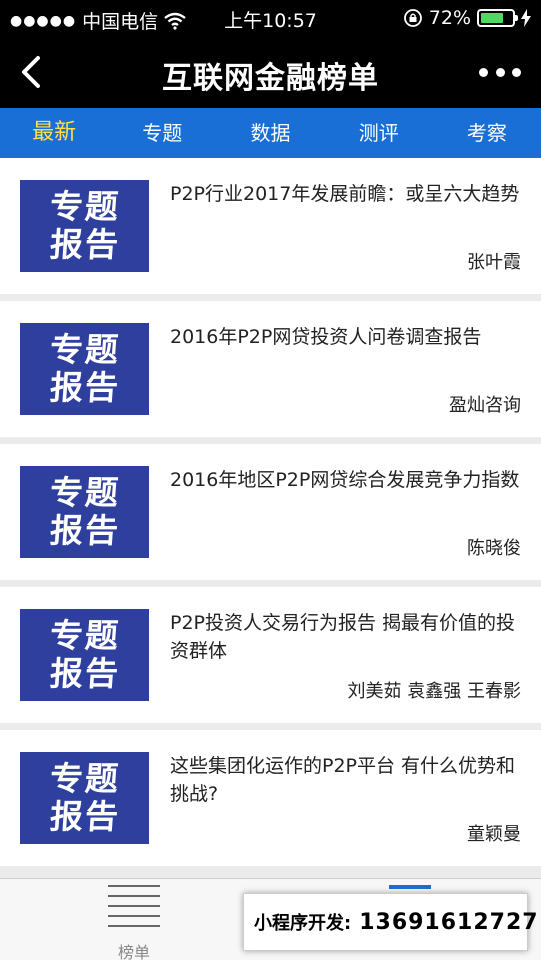 Image resolution: width=541 pixels, height=960 pixels. I want to click on article-author: 张叶霞, so click(494, 262).